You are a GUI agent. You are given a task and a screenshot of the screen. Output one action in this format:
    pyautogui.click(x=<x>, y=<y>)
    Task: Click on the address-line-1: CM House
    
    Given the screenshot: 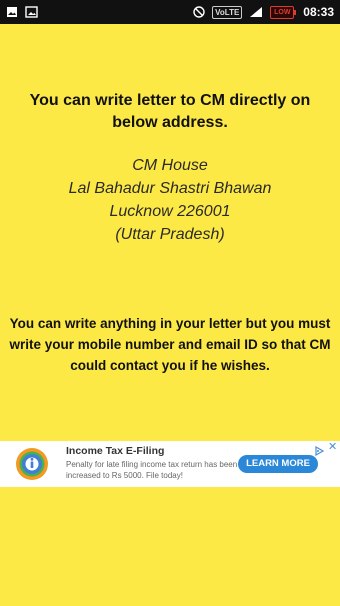 What is the action you would take?
    pyautogui.click(x=170, y=165)
    